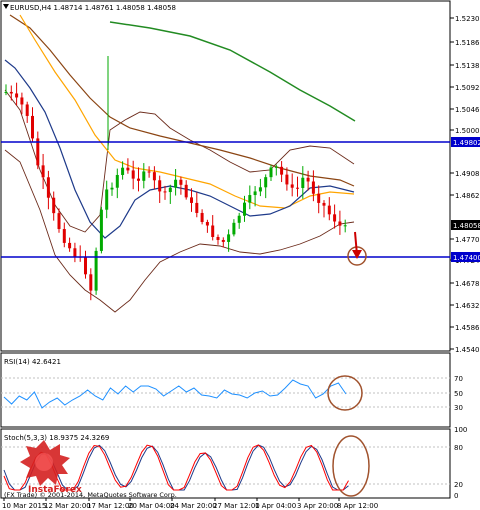 The width and height of the screenshot is (480, 510). What do you see at coordinates (151, 506) in the screenshot?
I see `time-tick: 20 Mar 04:00` at bounding box center [151, 506].